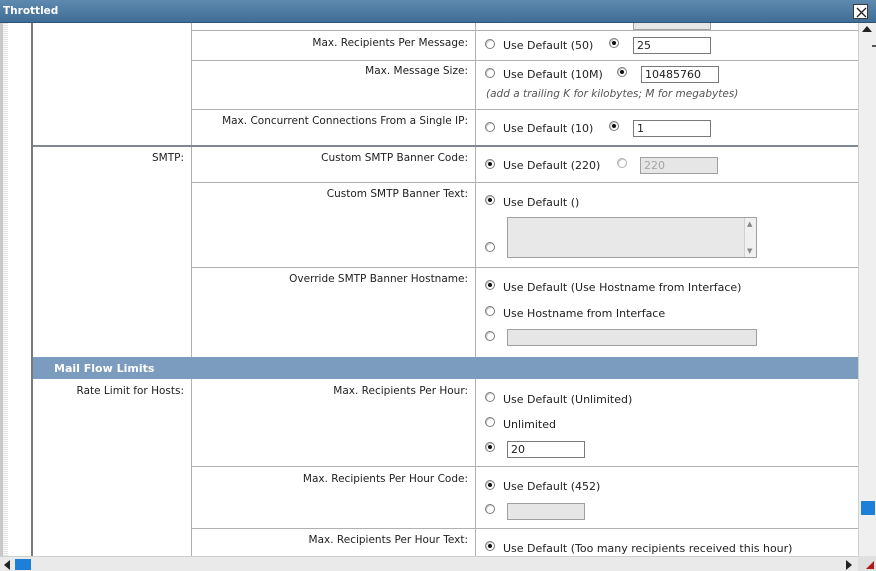 The image size is (876, 571). I want to click on scroll-right-arrow-icon, so click(849, 565).